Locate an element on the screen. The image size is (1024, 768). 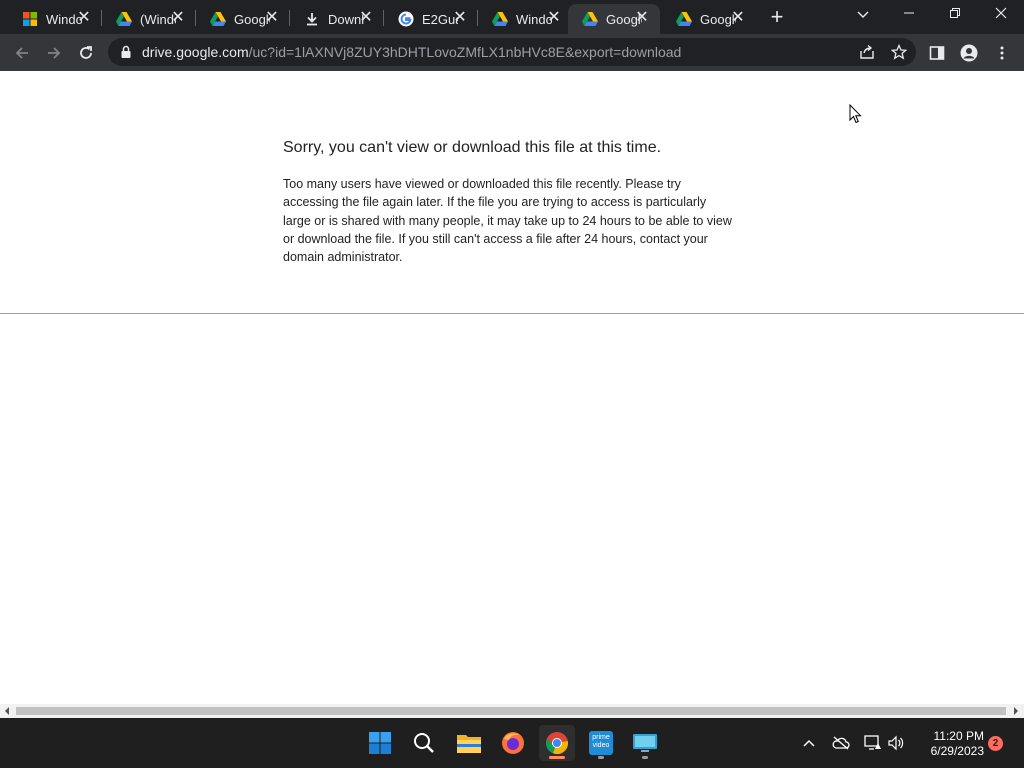
chevron-up-icon is located at coordinates (809, 743).